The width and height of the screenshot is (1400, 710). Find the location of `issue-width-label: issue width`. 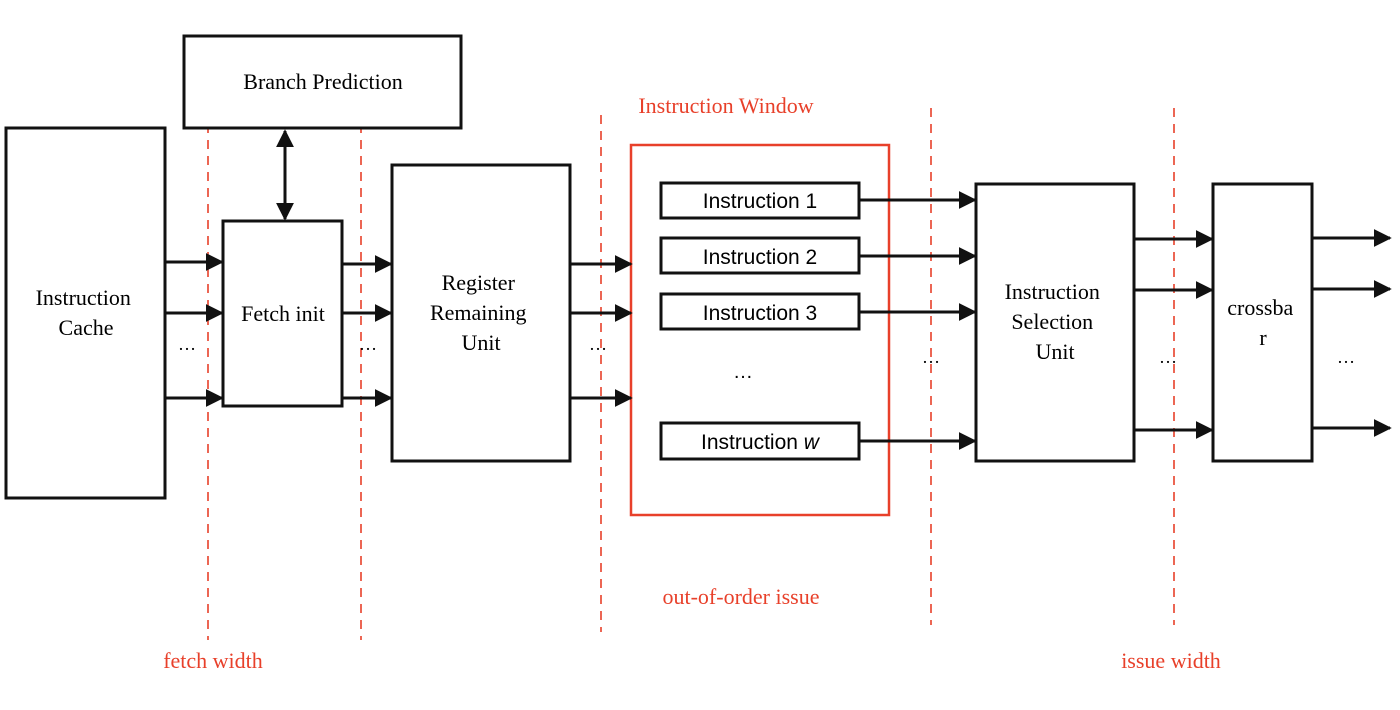

issue-width-label: issue width is located at coordinates (1171, 660).